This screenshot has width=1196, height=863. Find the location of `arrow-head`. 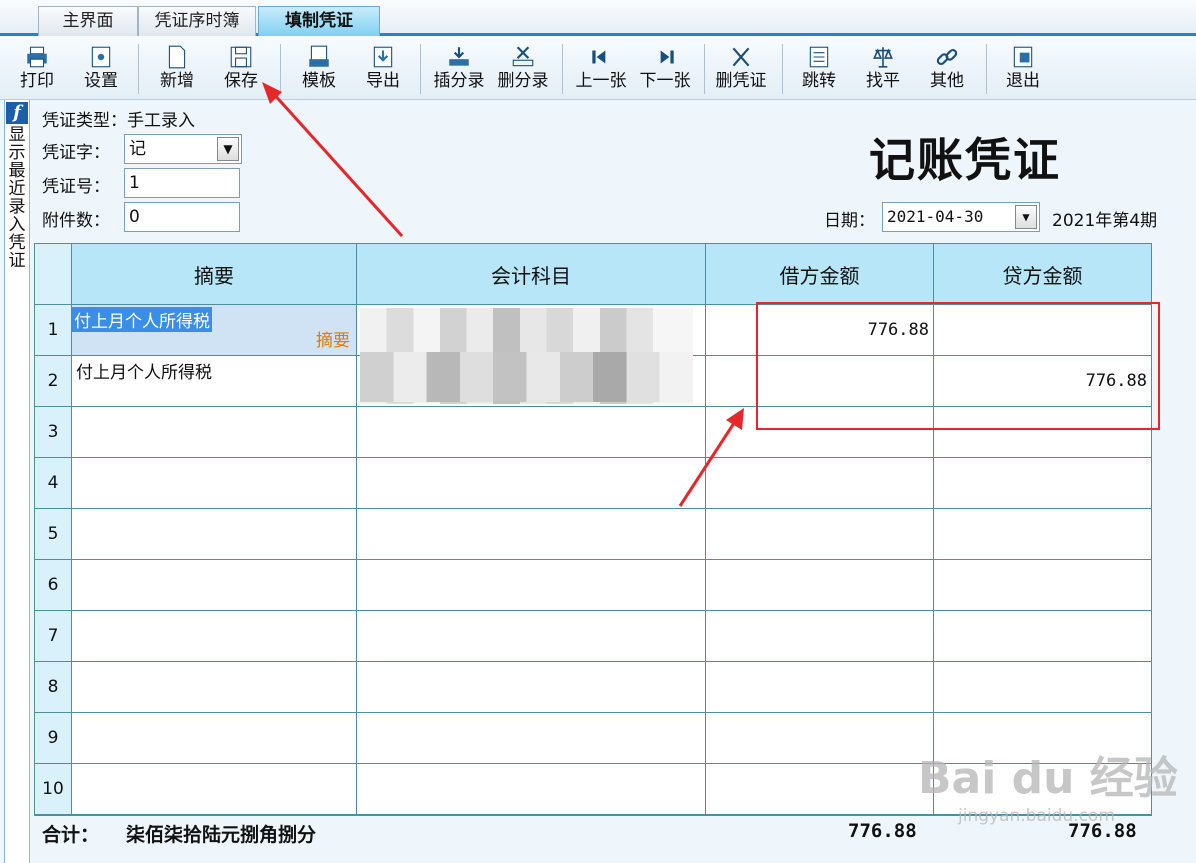

arrow-head is located at coordinates (735, 419).